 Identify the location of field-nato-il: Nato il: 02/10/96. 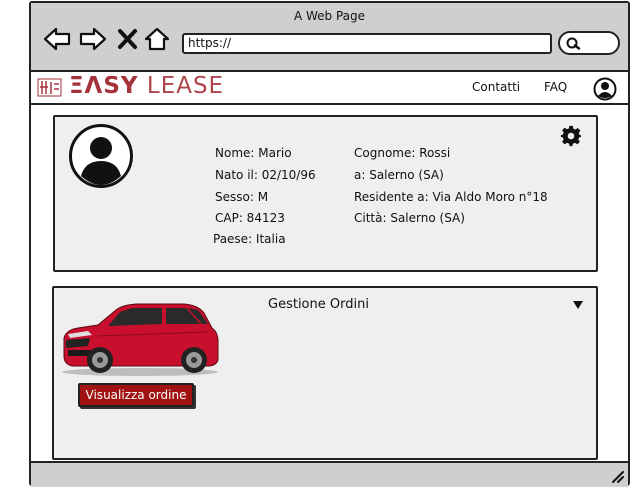
(265, 175).